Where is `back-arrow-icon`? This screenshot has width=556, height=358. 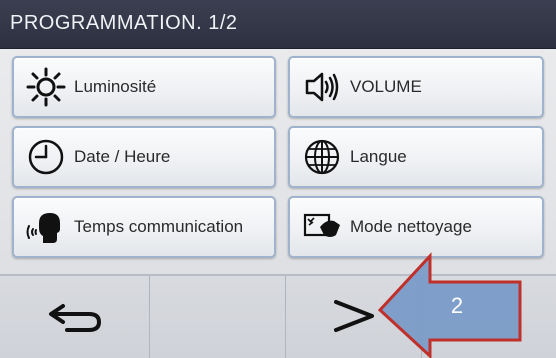
back-arrow-icon is located at coordinates (75, 318).